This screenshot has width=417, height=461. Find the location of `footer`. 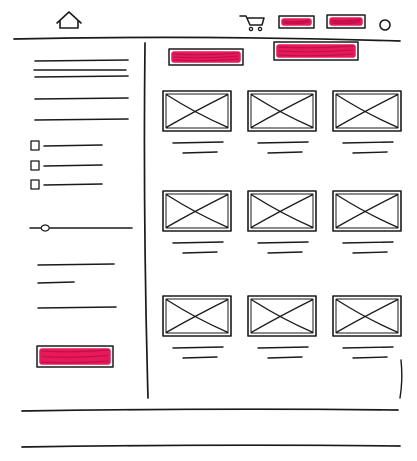

footer is located at coordinates (211, 428).